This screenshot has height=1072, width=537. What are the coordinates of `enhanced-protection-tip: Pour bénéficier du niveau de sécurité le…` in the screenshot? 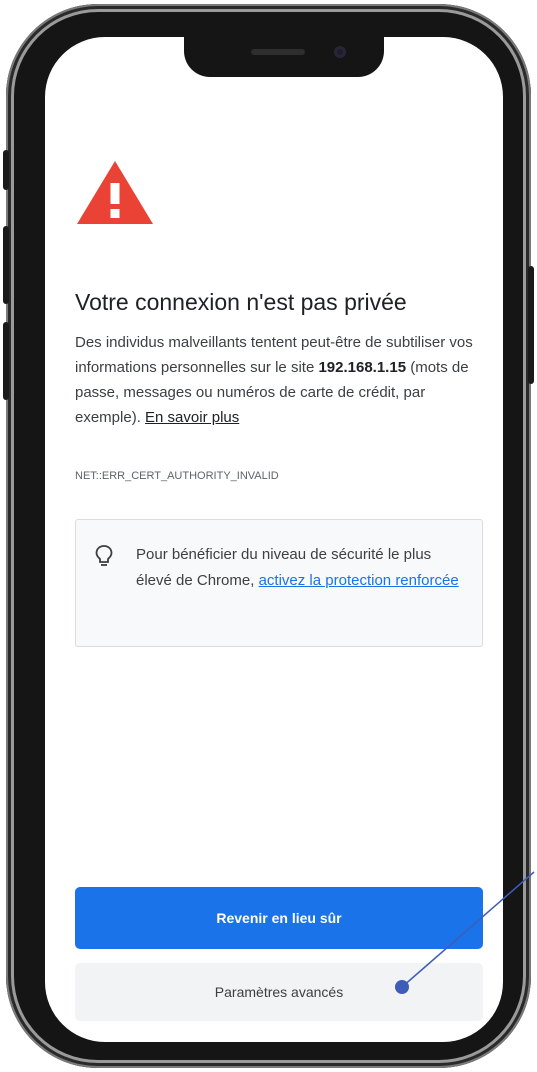 It's located at (279, 583).